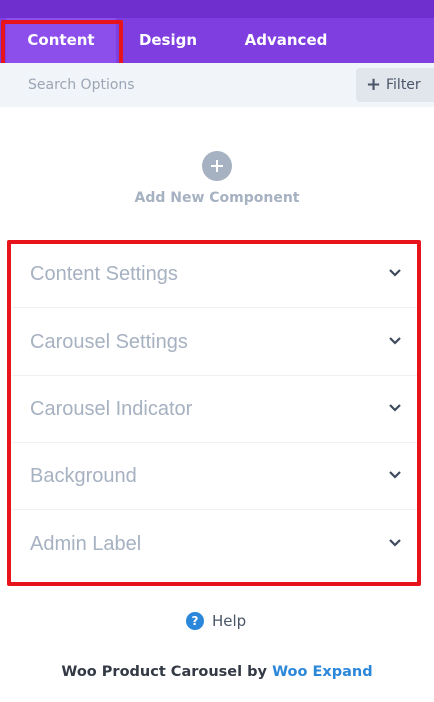  Describe the element at coordinates (215, 274) in the screenshot. I see `toggle-content-settings: Content Settings` at that location.